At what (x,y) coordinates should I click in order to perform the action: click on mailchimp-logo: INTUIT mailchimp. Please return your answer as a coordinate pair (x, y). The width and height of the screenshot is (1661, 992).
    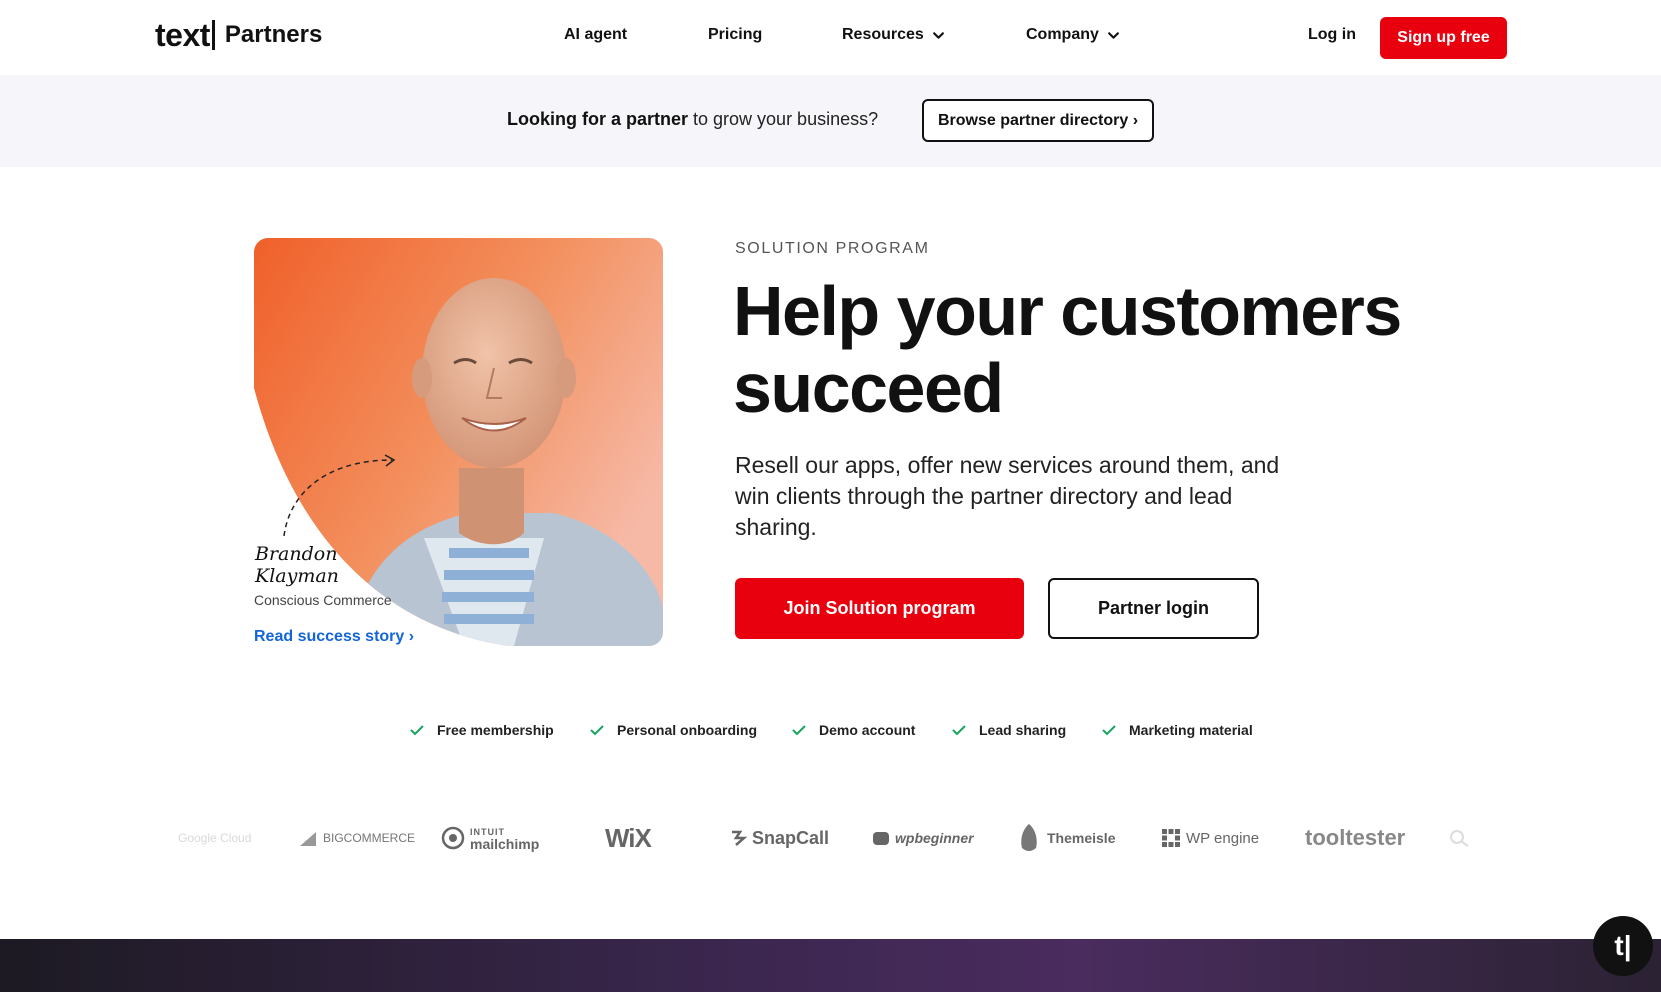
    Looking at the image, I should click on (490, 838).